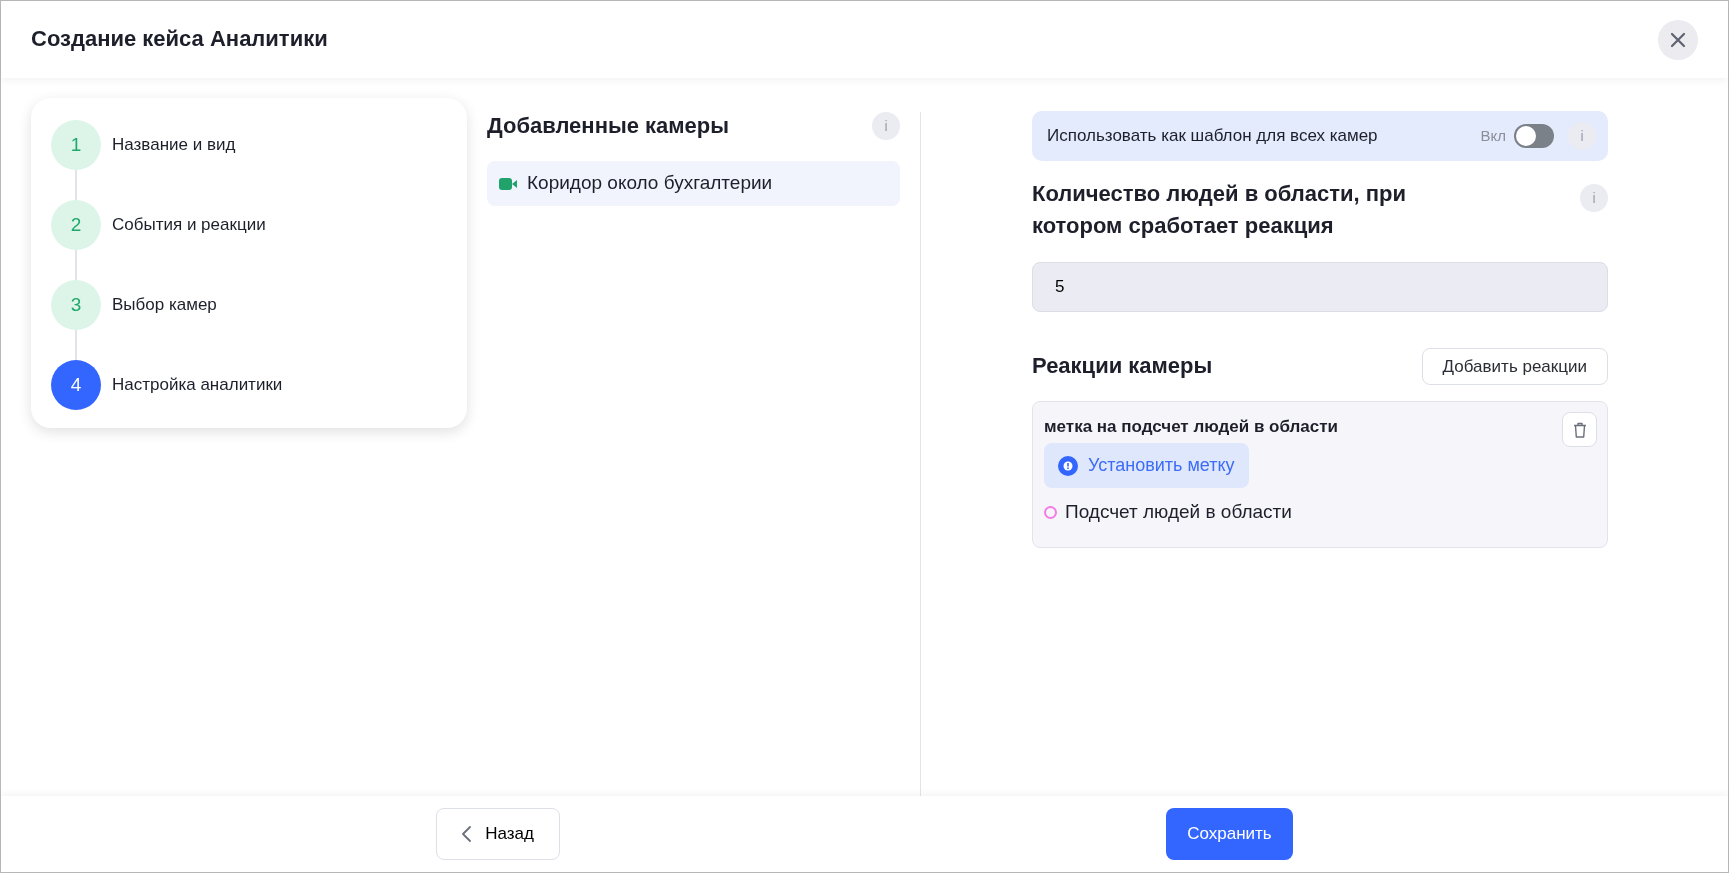  What do you see at coordinates (693, 183) in the screenshot?
I see `camera-item: Коридор около бухгалтерии` at bounding box center [693, 183].